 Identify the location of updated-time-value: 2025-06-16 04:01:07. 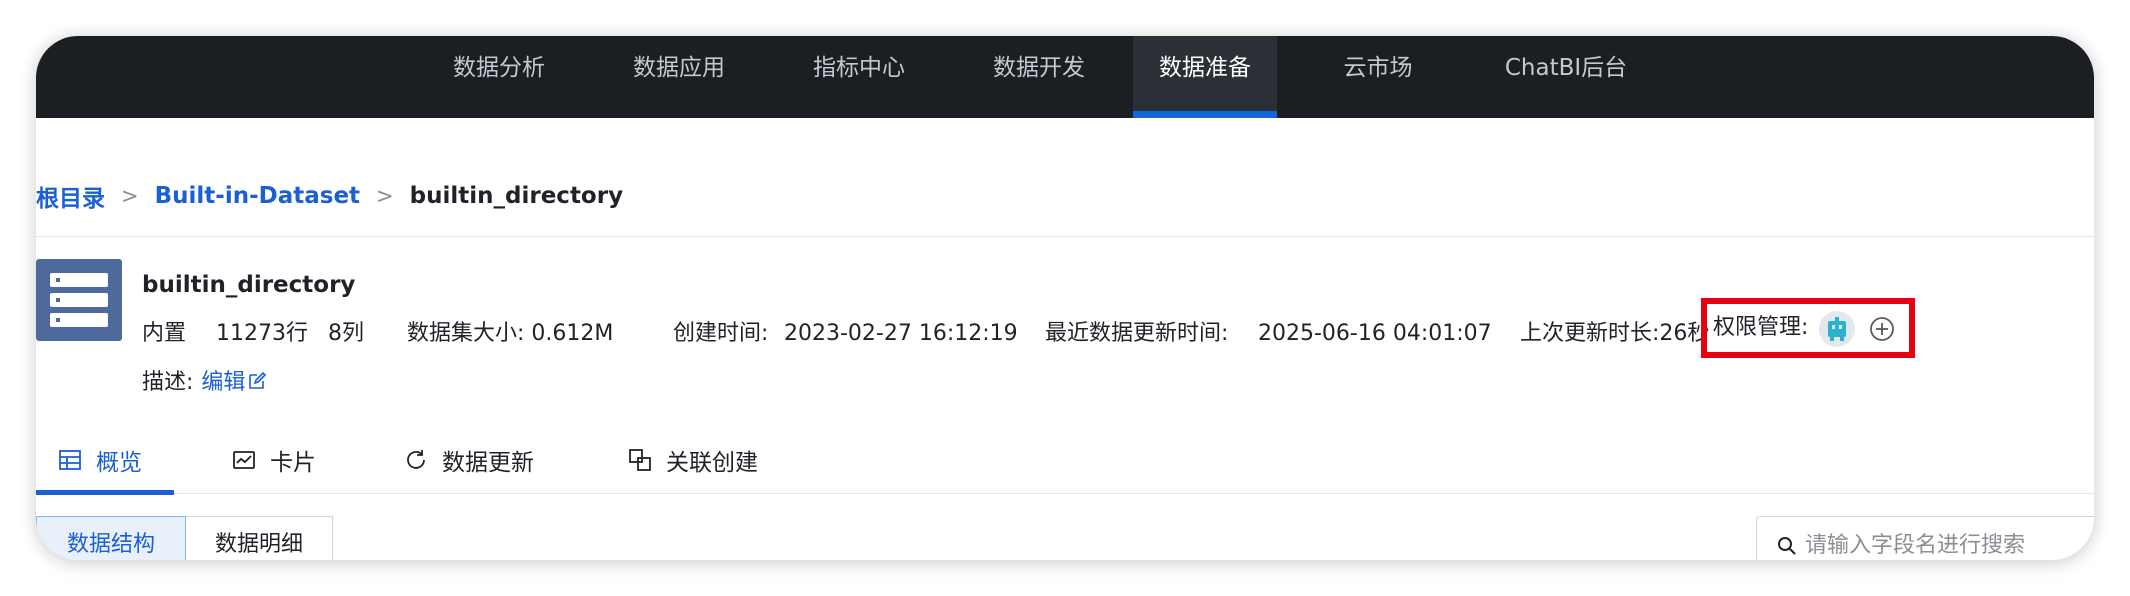
(1375, 333).